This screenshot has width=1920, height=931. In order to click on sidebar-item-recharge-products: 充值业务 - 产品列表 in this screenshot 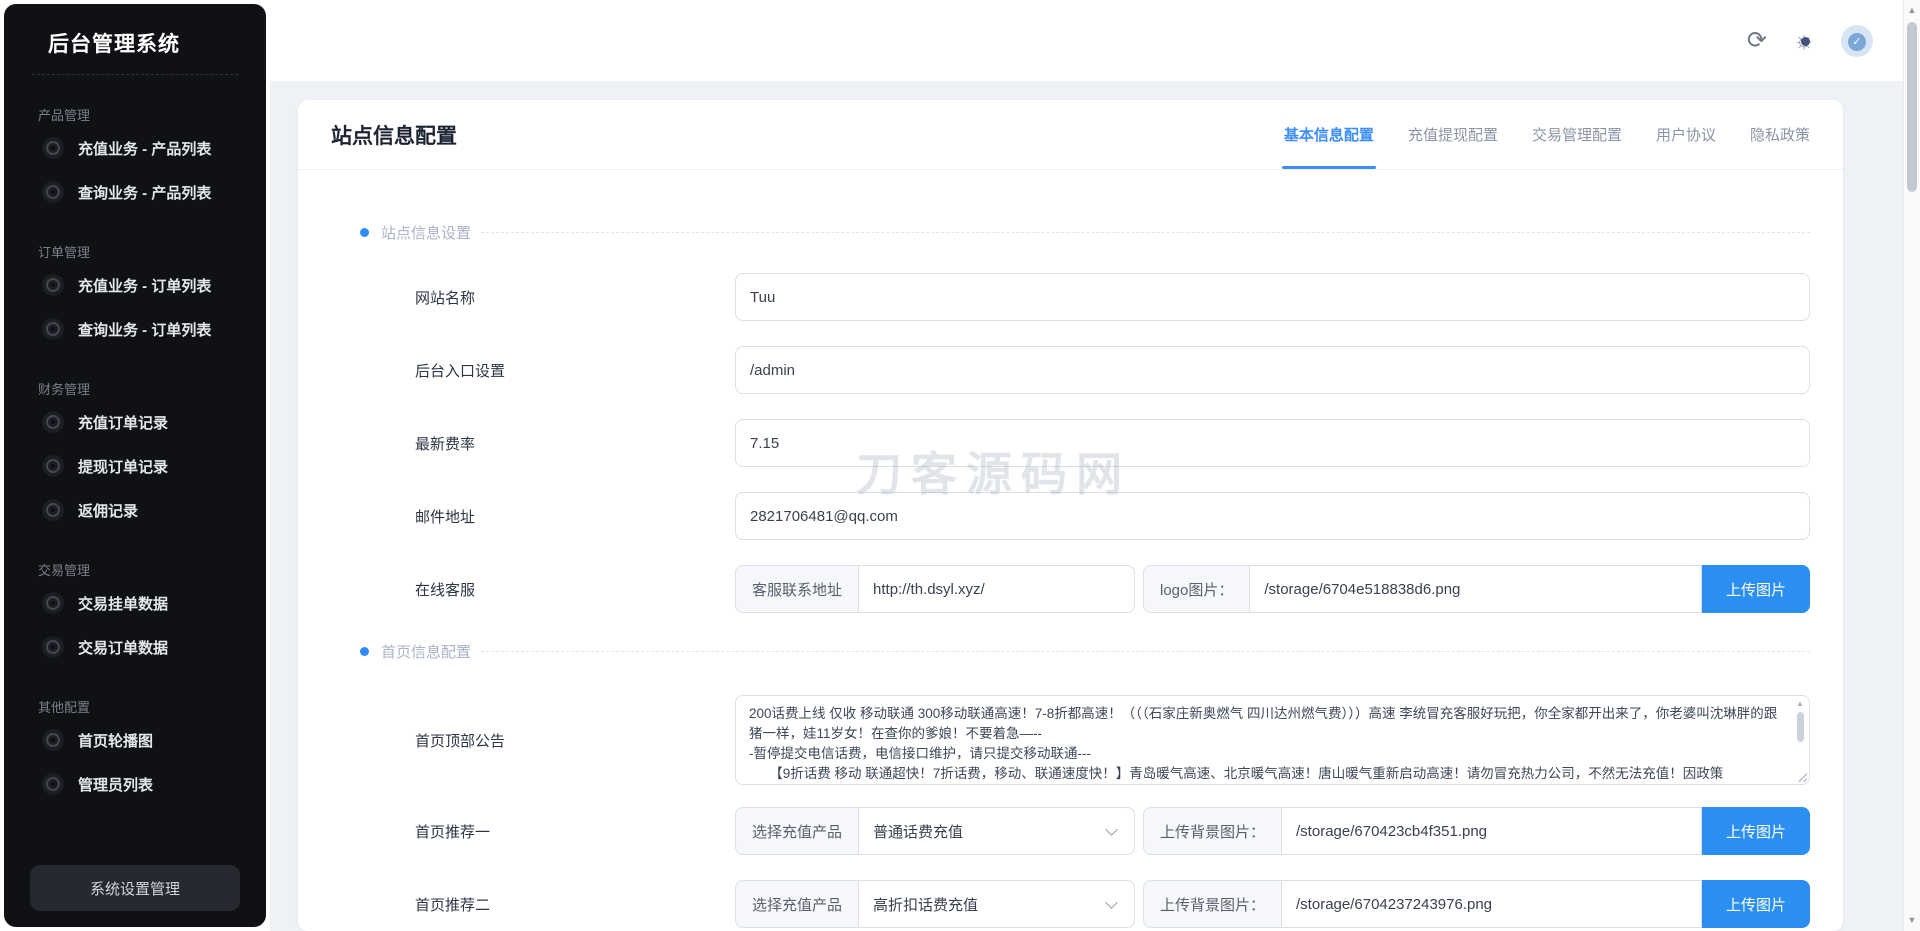, I will do `click(135, 148)`.